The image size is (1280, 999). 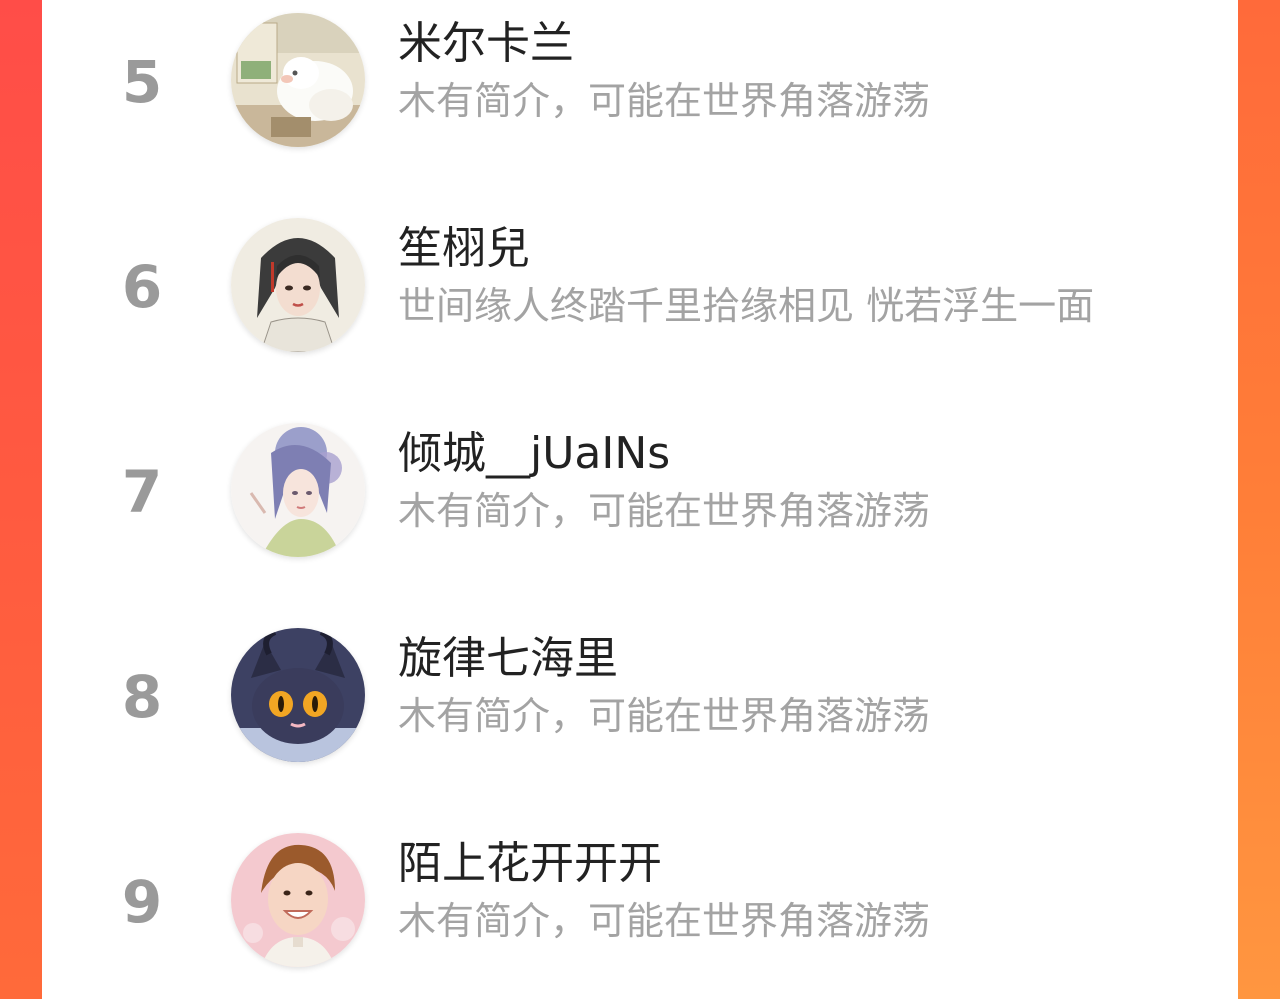 What do you see at coordinates (508, 659) in the screenshot?
I see `user-name: 旋律七海里` at bounding box center [508, 659].